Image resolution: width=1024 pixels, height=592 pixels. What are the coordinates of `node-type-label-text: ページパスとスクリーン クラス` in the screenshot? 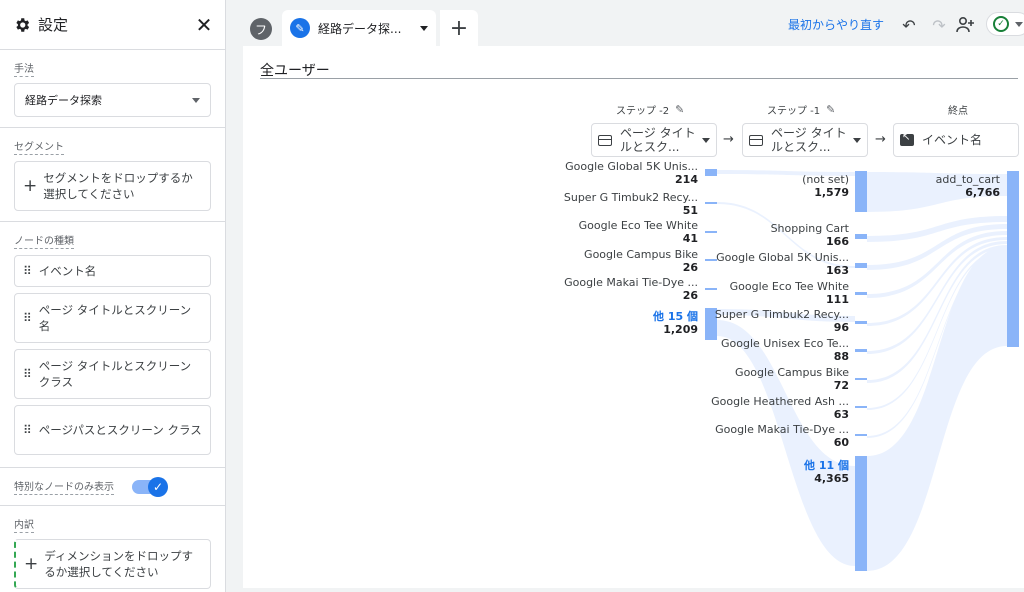 It's located at (120, 430).